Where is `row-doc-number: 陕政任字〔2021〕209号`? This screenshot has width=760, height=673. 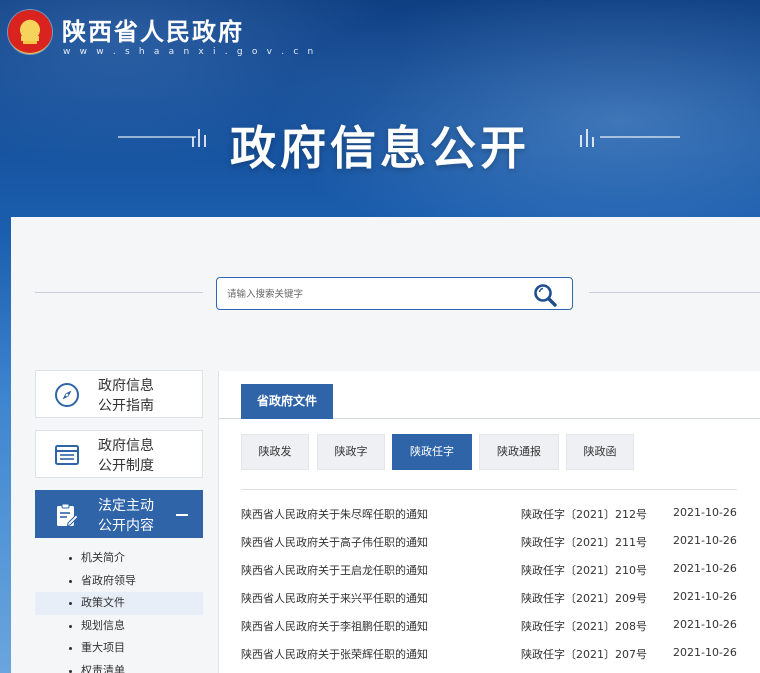
row-doc-number: 陕政任字〔2021〕209号 is located at coordinates (584, 598).